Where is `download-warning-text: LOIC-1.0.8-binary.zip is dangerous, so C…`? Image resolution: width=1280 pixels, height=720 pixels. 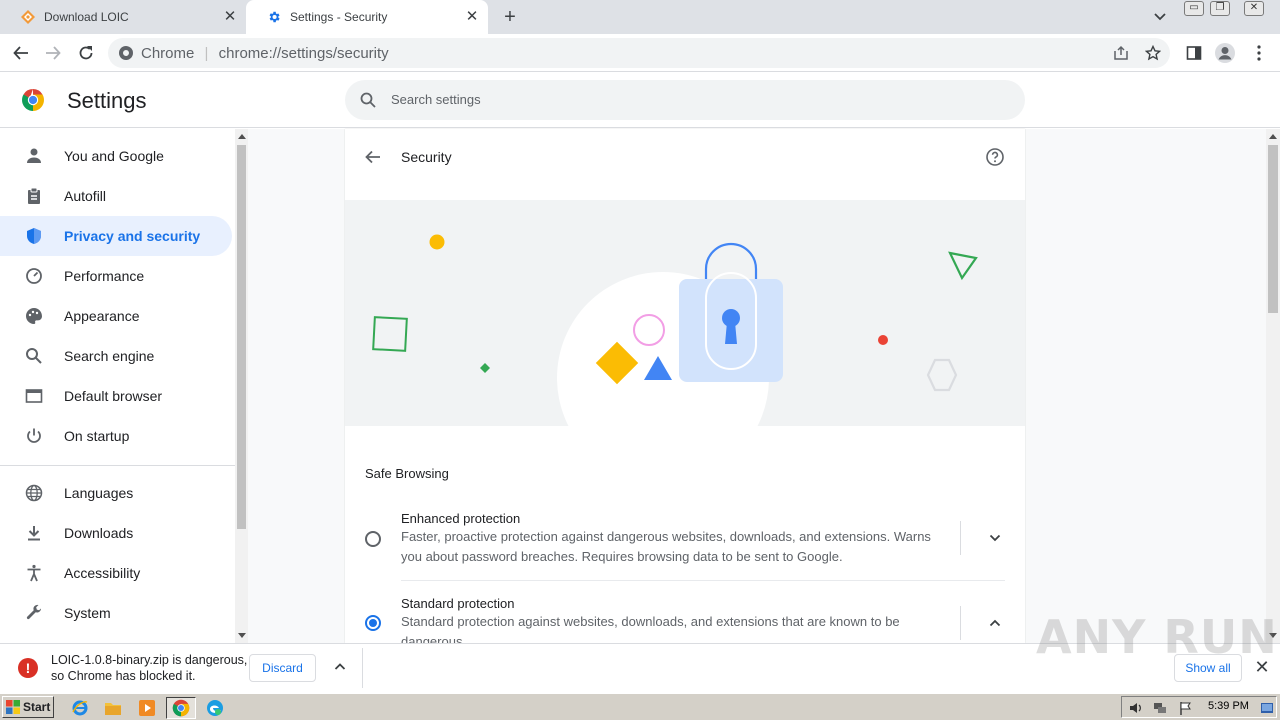 download-warning-text: LOIC-1.0.8-binary.zip is dangerous, so C… is located at coordinates (149, 668).